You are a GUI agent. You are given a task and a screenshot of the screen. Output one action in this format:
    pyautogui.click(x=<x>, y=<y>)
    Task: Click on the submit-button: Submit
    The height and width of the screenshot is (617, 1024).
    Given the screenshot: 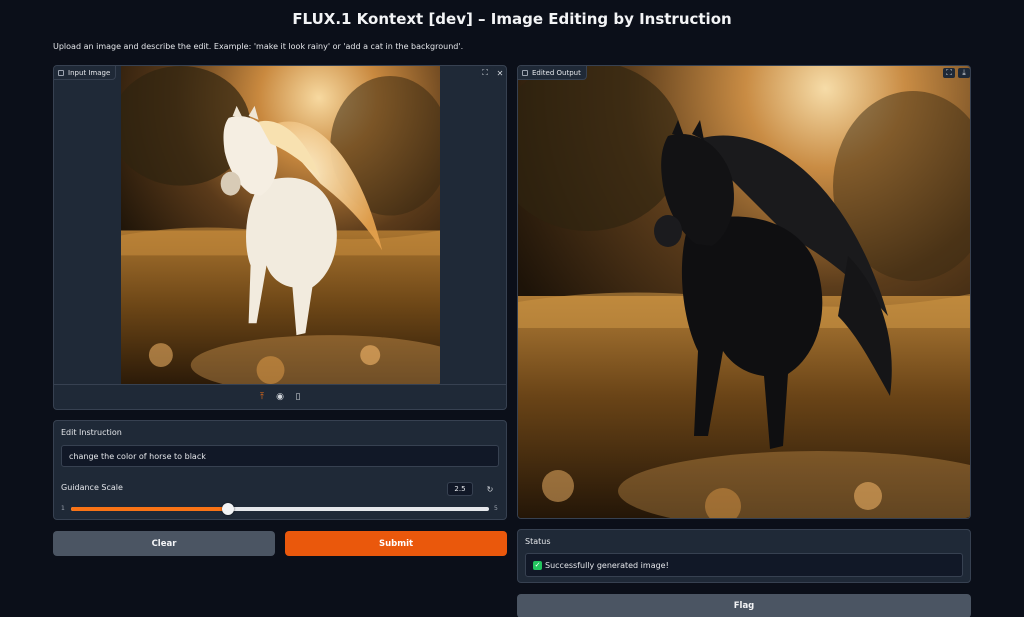 What is the action you would take?
    pyautogui.click(x=396, y=543)
    